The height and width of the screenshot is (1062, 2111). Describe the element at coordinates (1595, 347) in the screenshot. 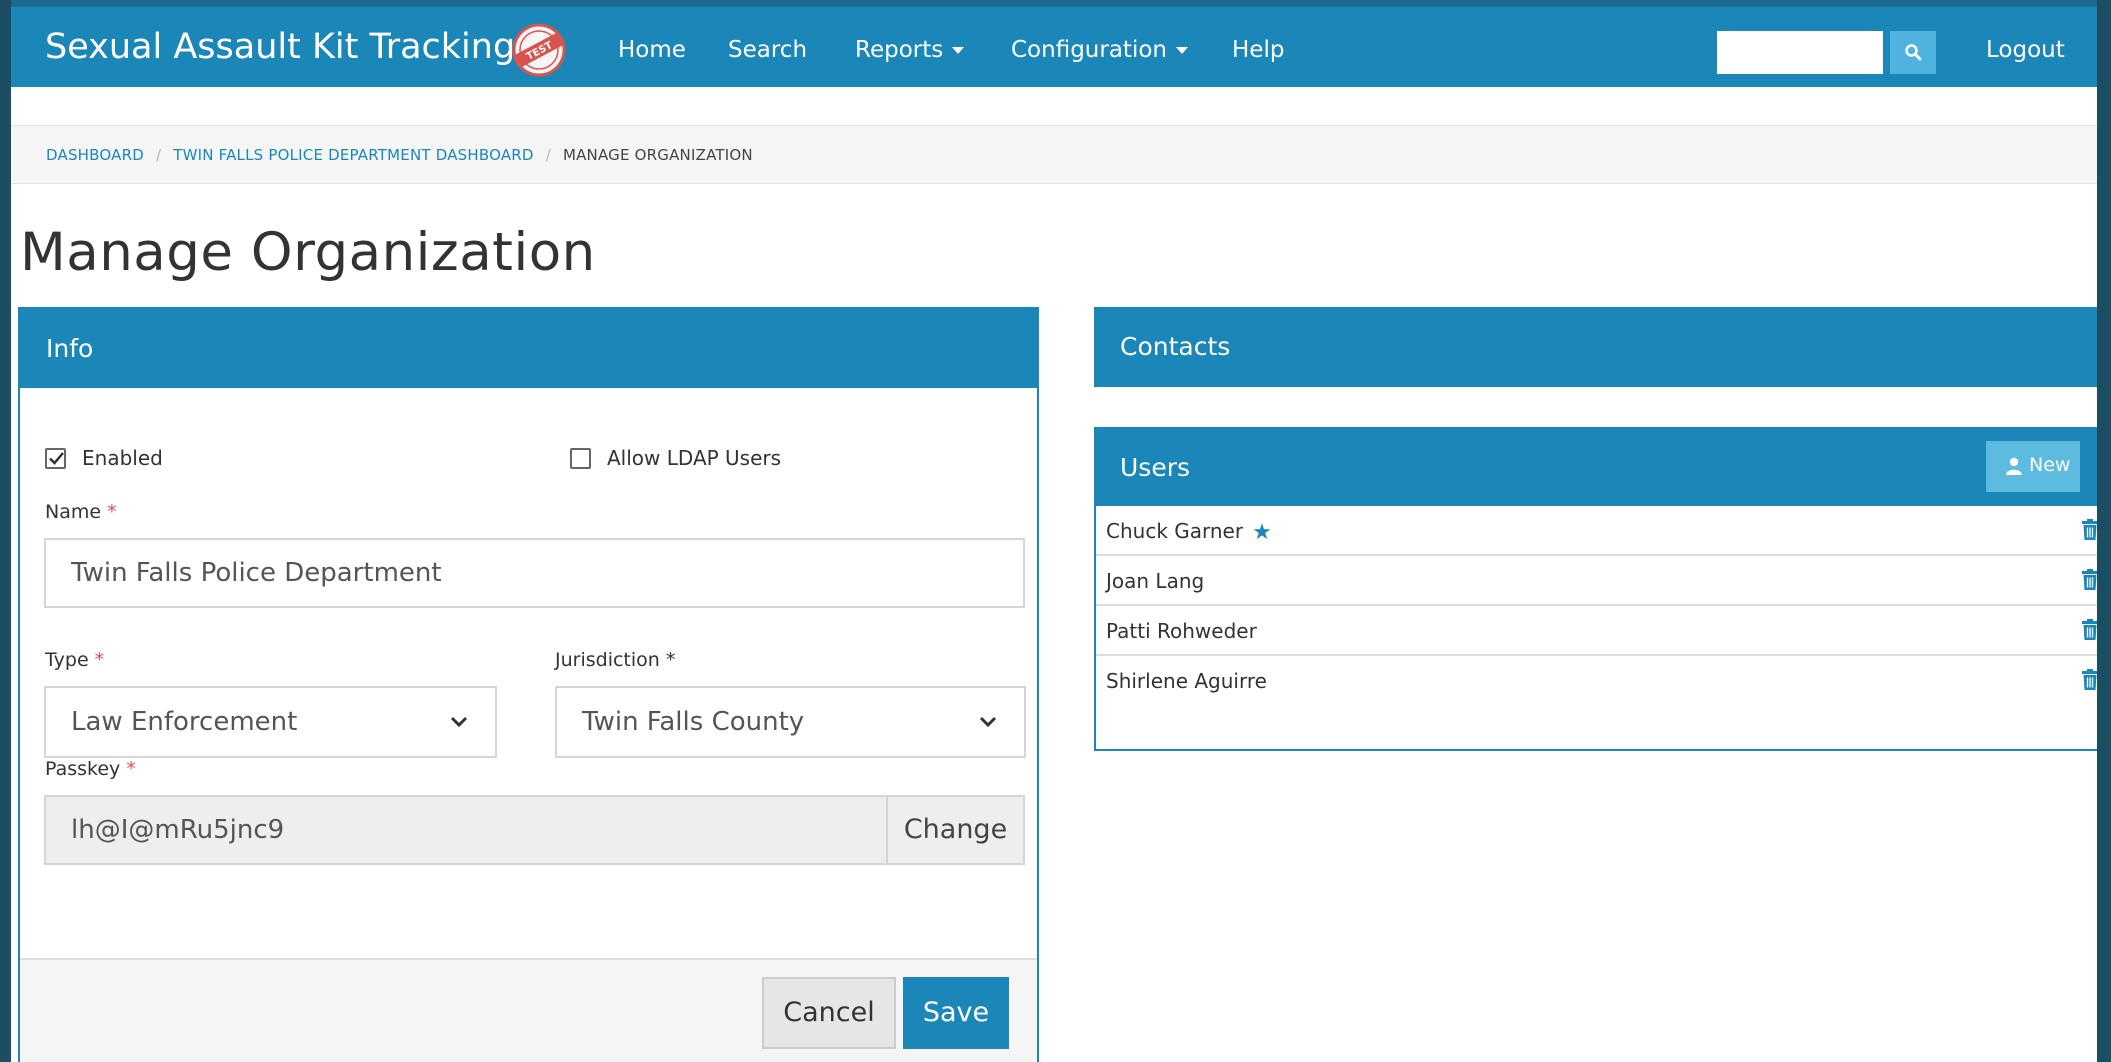

I see `contacts-panel-header: Contacts` at that location.